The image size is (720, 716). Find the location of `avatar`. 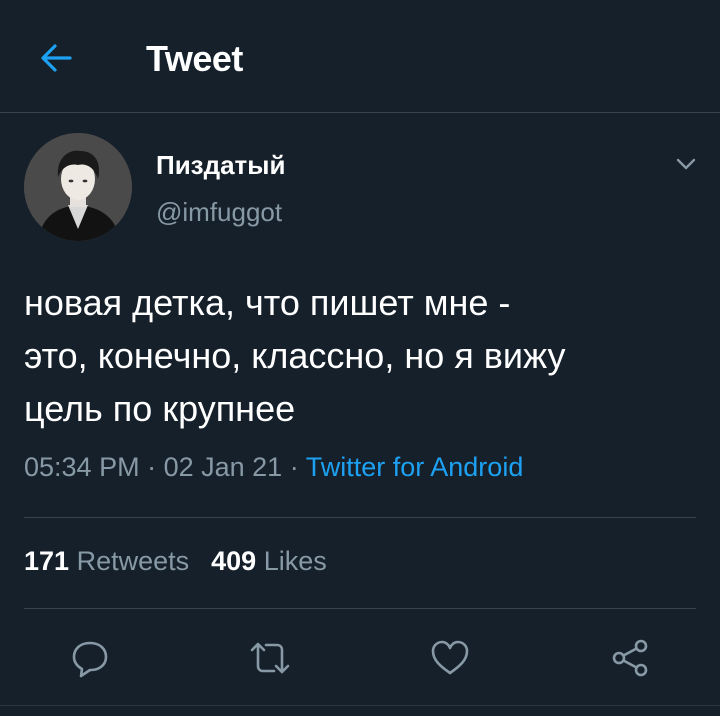

avatar is located at coordinates (78, 187).